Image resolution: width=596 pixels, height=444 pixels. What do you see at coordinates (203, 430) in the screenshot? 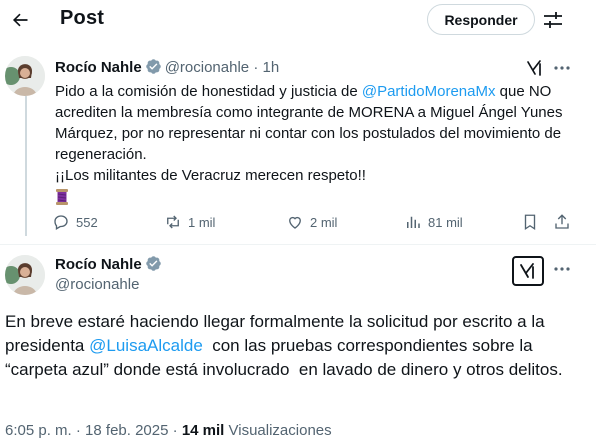
I see `views-count: 14 mil` at bounding box center [203, 430].